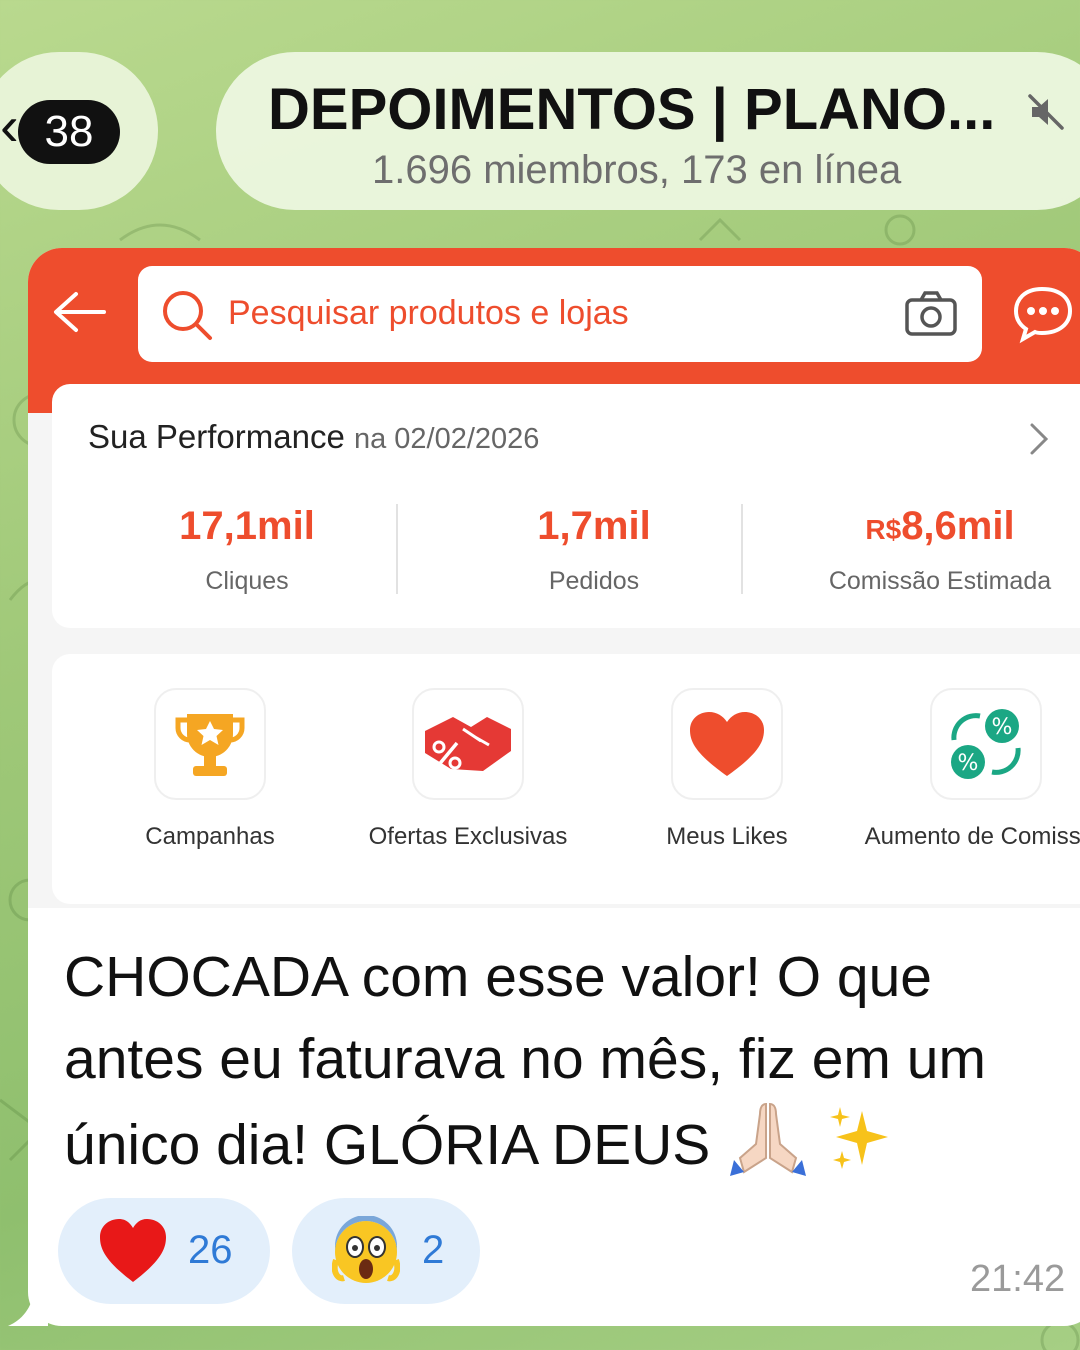 The image size is (1080, 1350). What do you see at coordinates (940, 581) in the screenshot?
I see `metric-label: Comissão Estimada` at bounding box center [940, 581].